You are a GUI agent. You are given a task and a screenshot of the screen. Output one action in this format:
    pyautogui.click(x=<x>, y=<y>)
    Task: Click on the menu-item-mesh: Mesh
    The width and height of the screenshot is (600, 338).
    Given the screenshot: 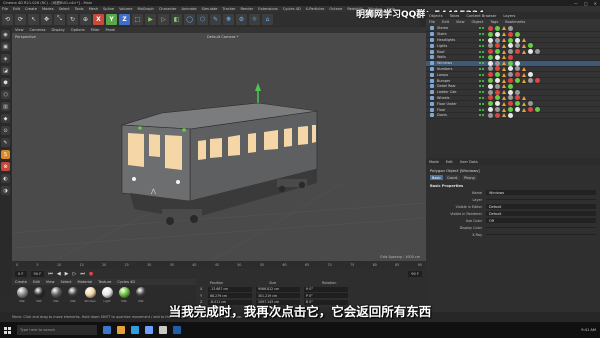 What is the action you would take?
    pyautogui.click(x=93, y=9)
    